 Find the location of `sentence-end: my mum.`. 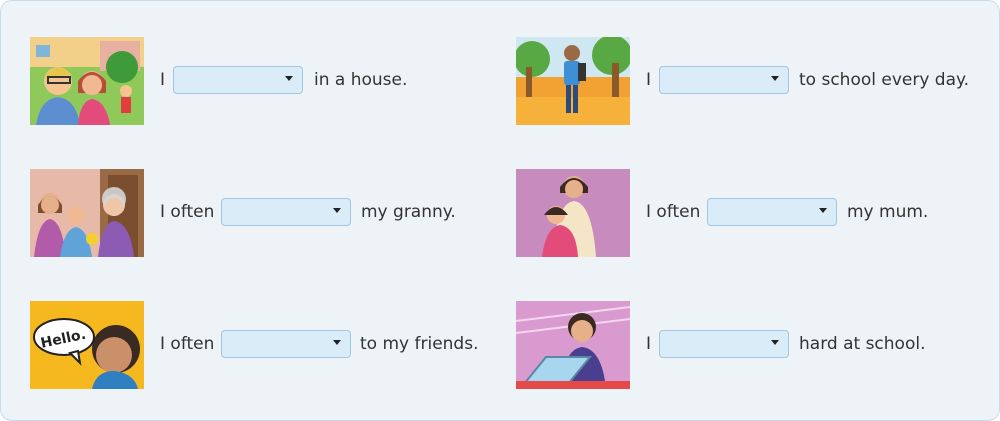

sentence-end: my mum. is located at coordinates (888, 212).